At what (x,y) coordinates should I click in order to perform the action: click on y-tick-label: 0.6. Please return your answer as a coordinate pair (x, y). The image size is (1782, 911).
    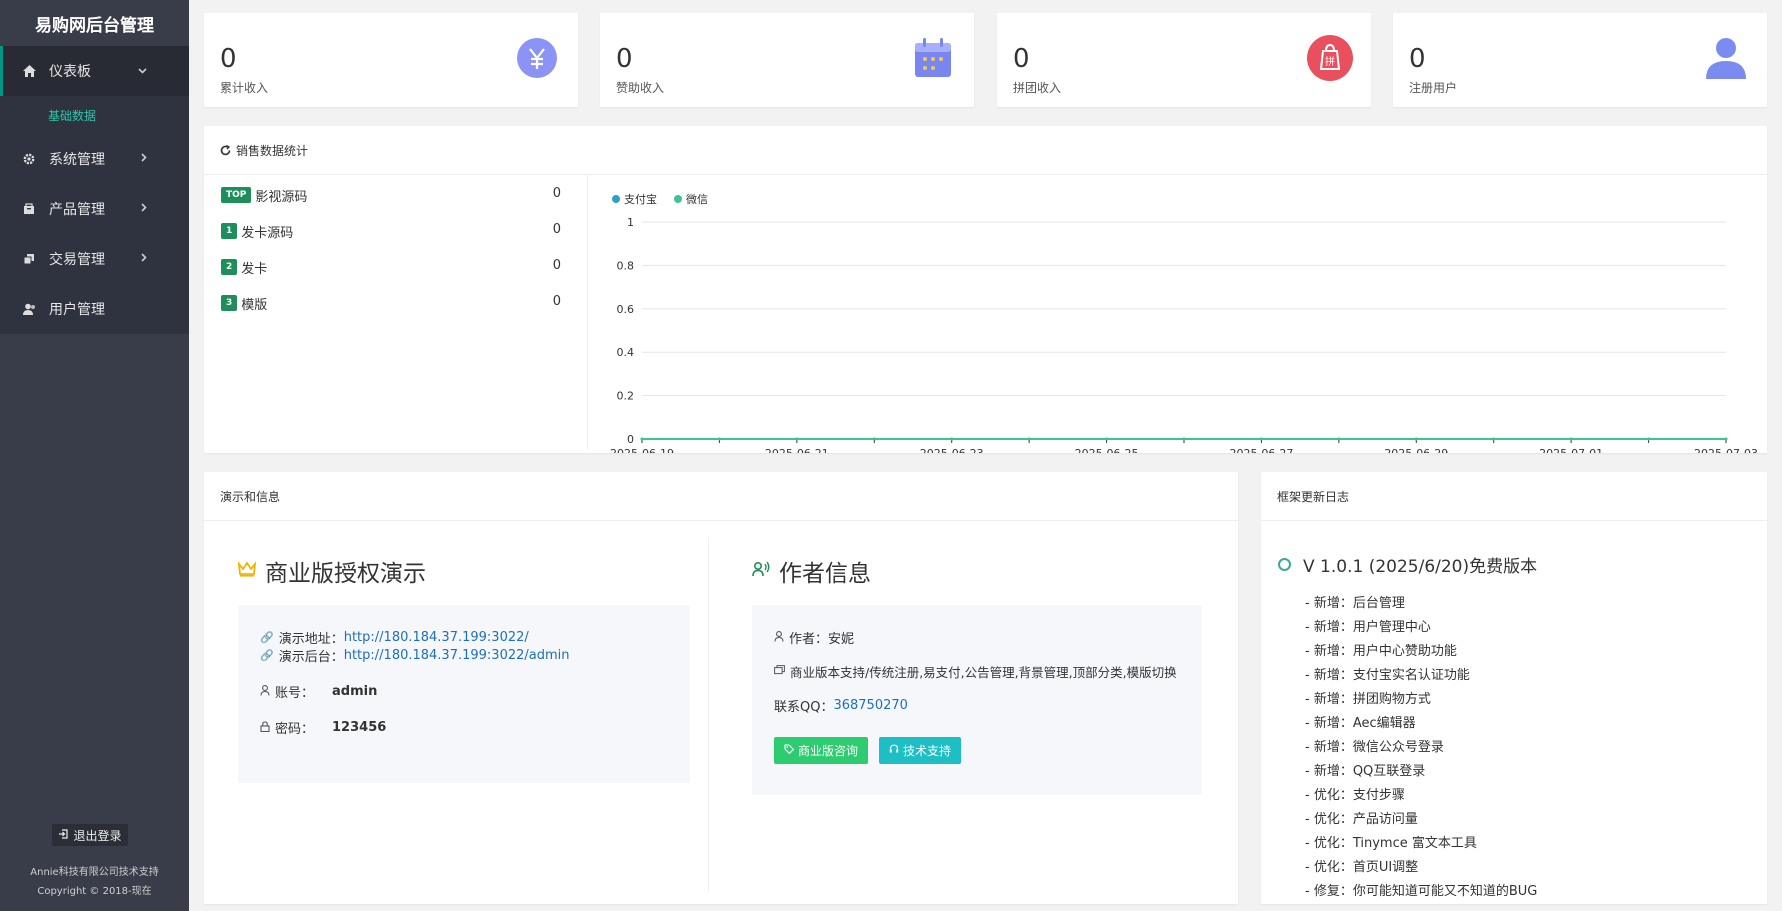
    Looking at the image, I should click on (626, 309).